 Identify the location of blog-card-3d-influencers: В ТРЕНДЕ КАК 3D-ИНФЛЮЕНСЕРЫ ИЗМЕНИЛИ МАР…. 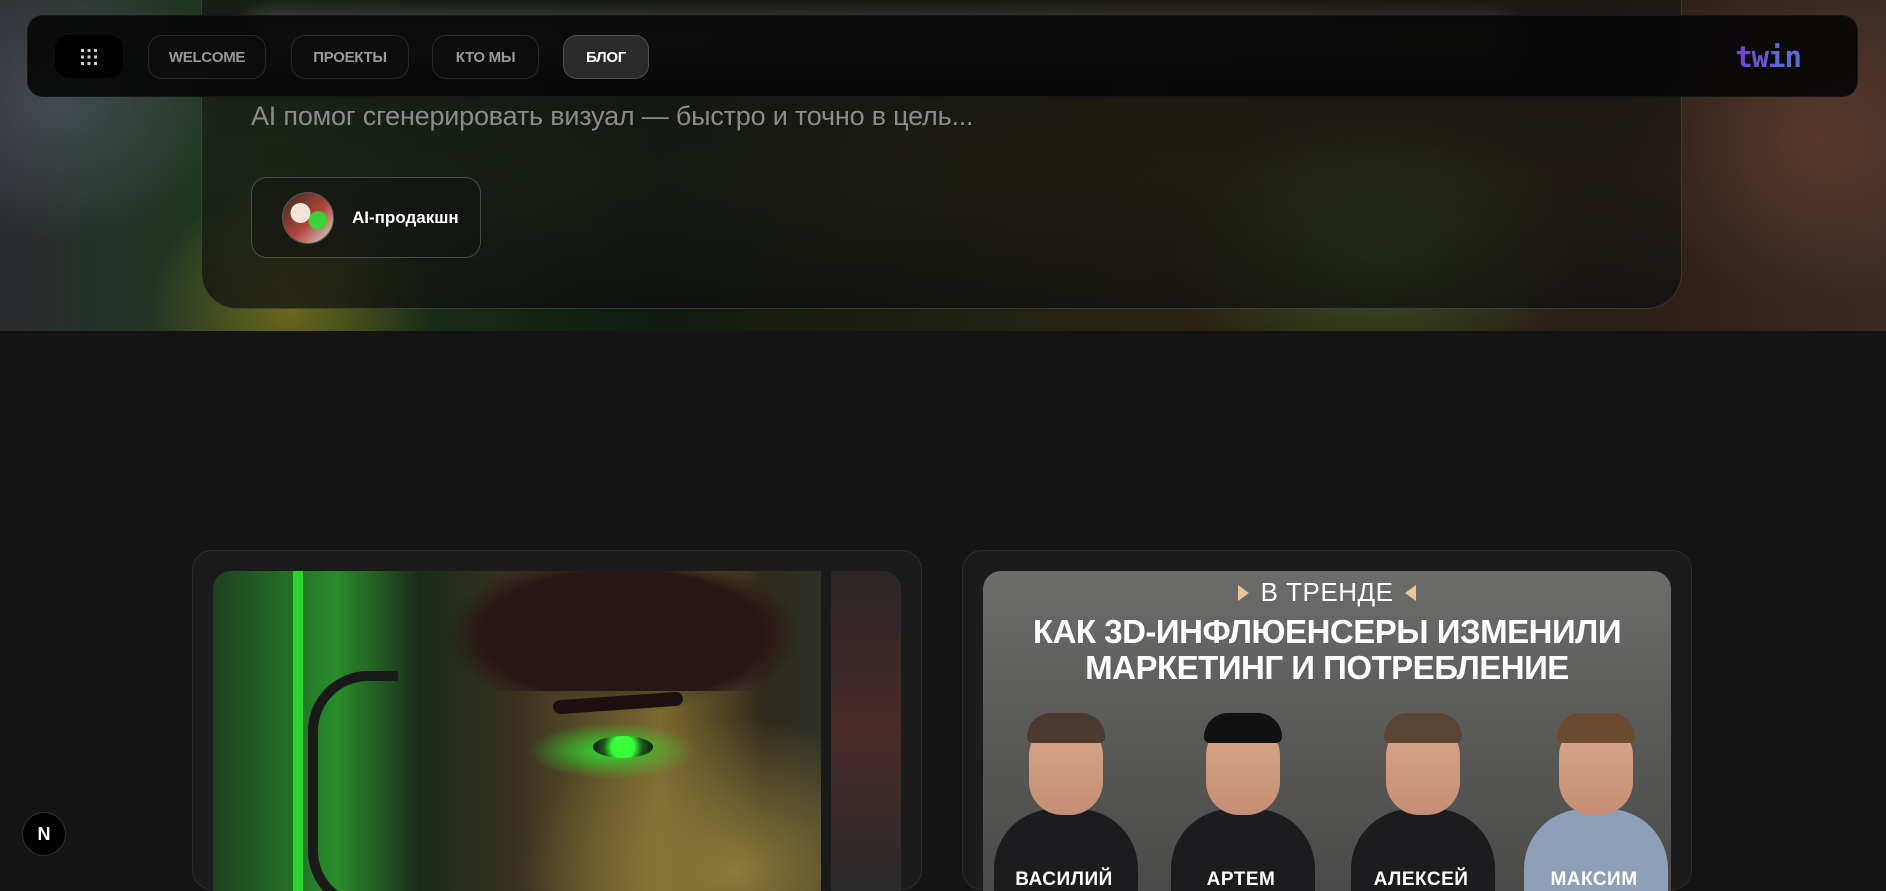
(1327, 720).